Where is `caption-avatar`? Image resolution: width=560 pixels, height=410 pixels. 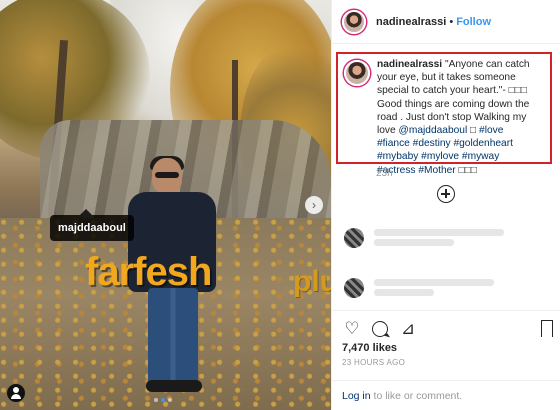
caption-avatar is located at coordinates (357, 73).